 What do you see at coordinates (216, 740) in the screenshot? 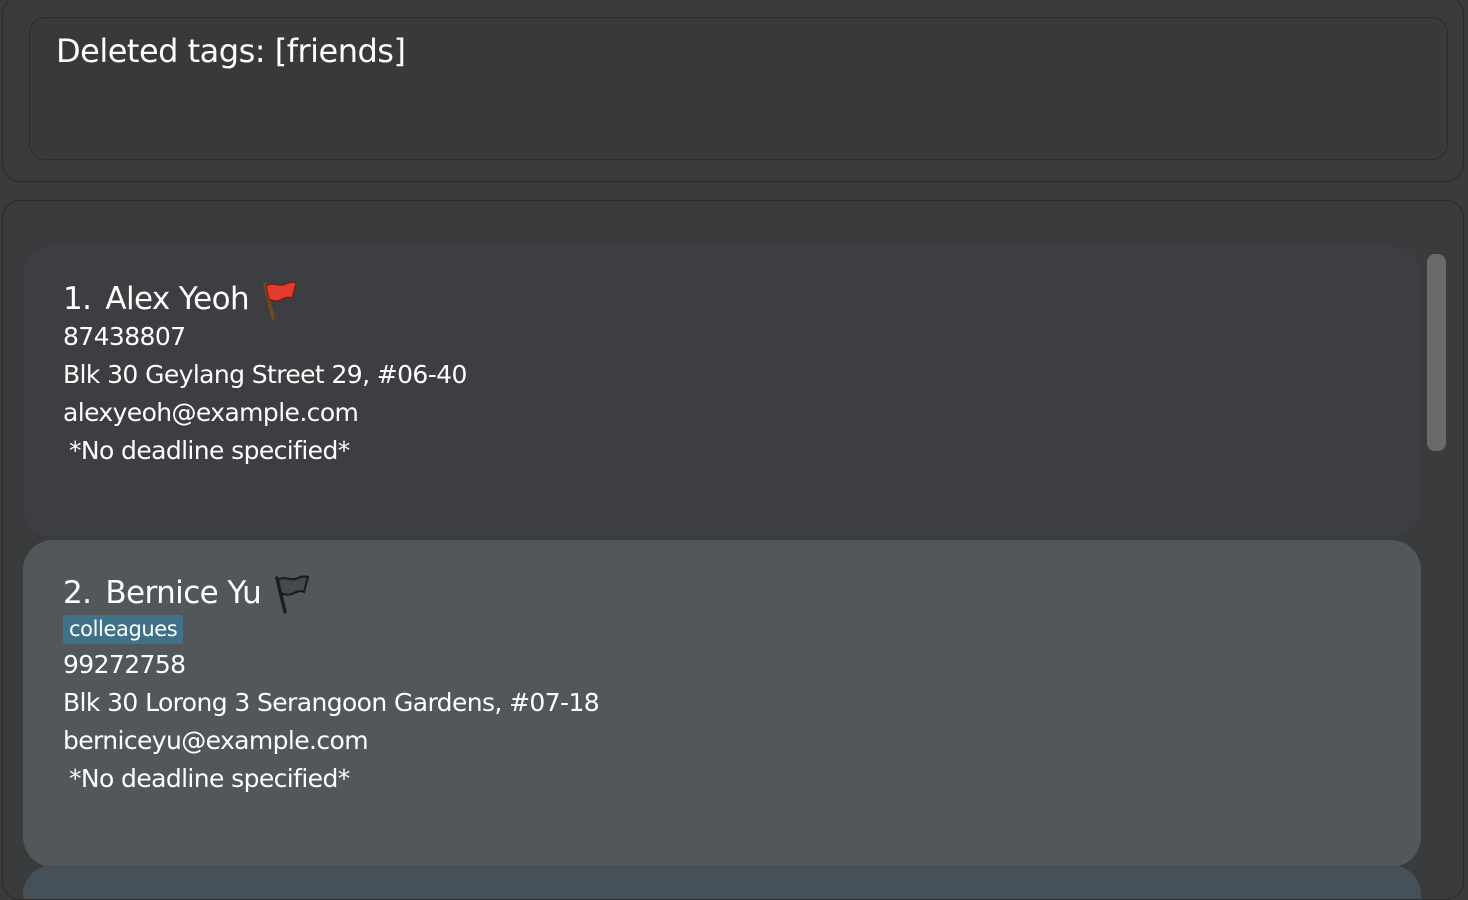
I see `person-email: berniceyu@example.com` at bounding box center [216, 740].